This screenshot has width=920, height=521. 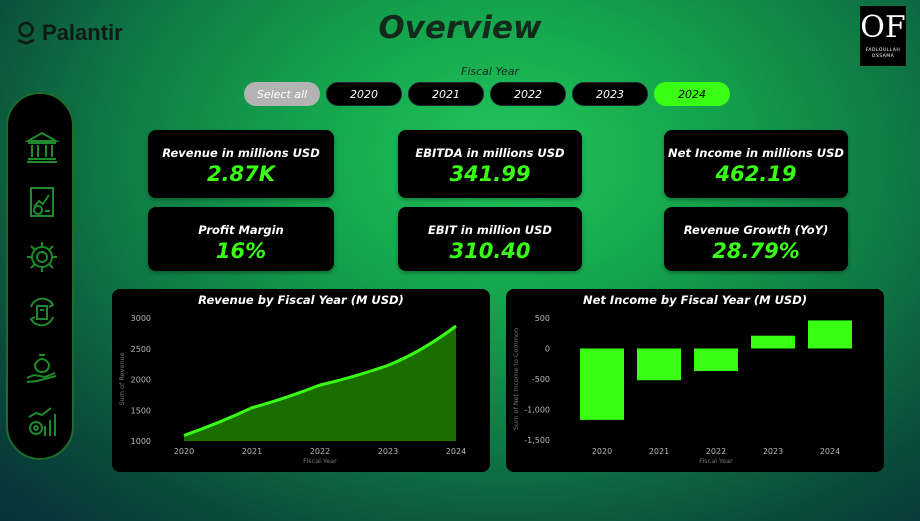 What do you see at coordinates (490, 230) in the screenshot?
I see `kpi-label: EBIT in million USD` at bounding box center [490, 230].